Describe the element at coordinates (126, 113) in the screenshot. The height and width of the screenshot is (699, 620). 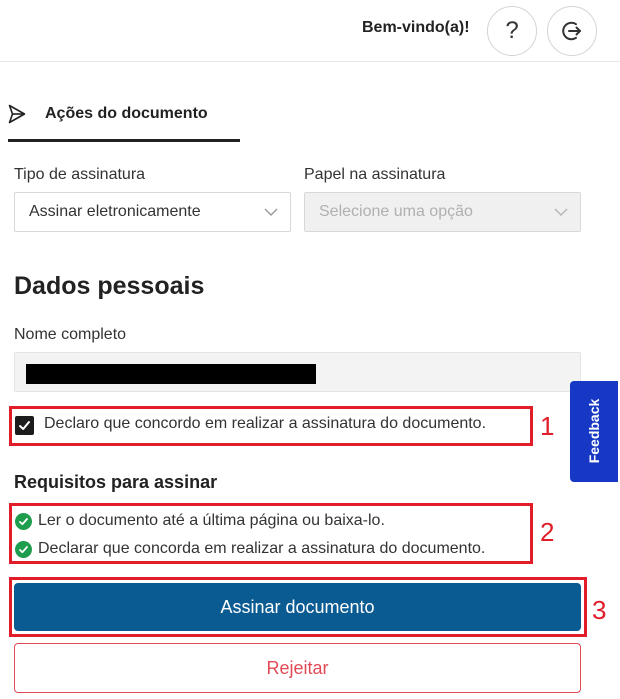
I see `tab-label: Ações do documento` at that location.